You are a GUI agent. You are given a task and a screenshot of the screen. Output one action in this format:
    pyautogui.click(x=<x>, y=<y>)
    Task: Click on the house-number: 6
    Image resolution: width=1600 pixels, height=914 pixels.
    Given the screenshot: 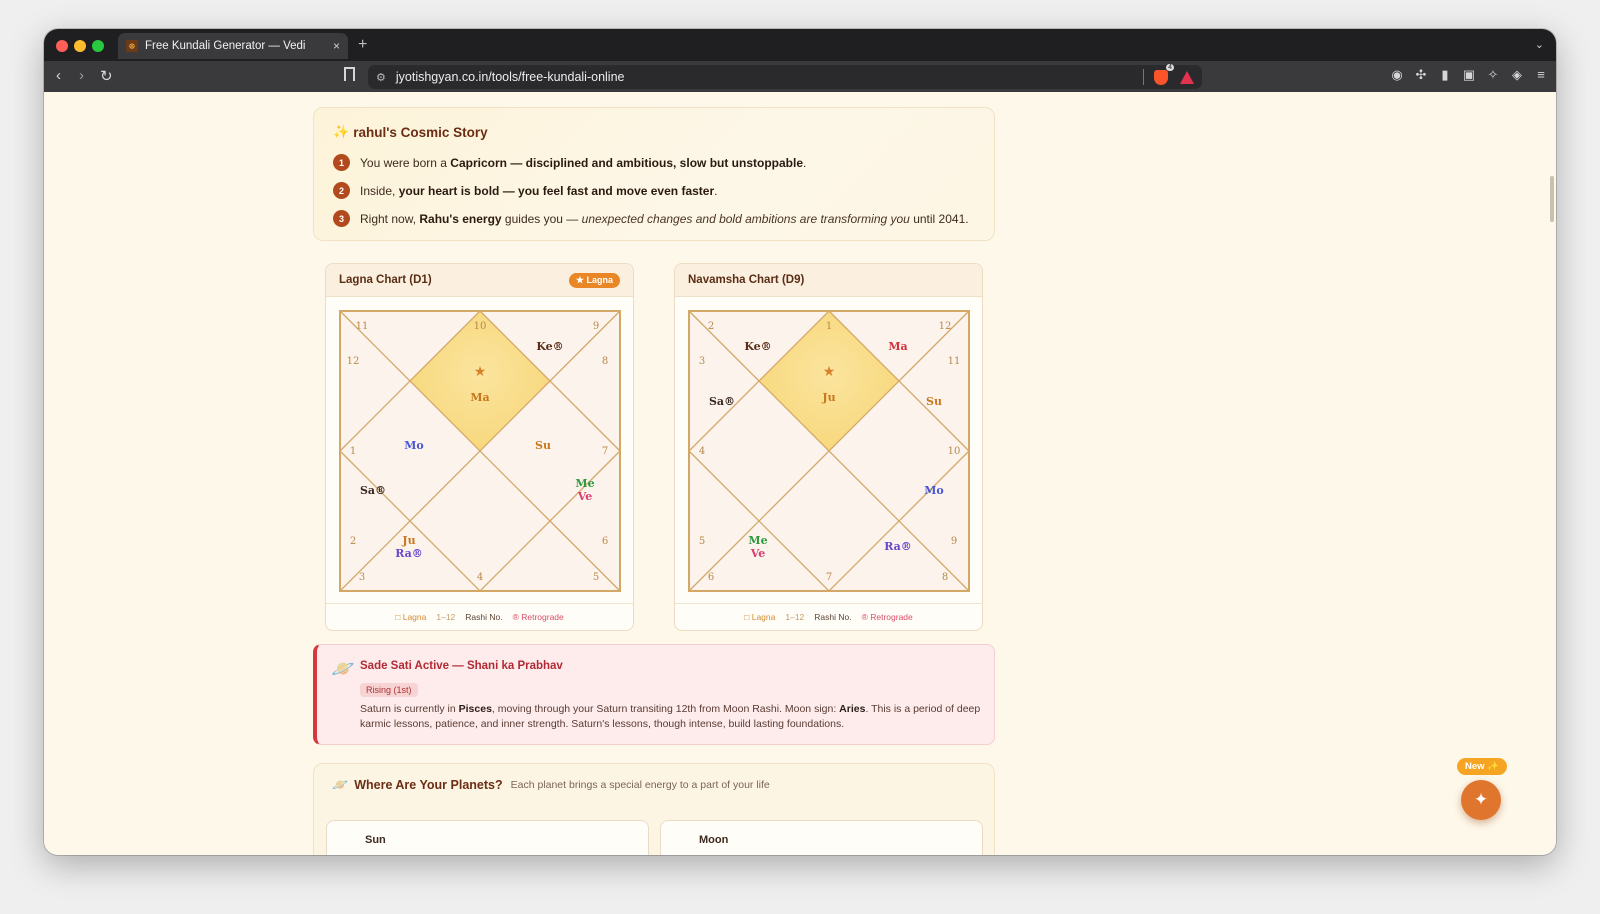 What is the action you would take?
    pyautogui.click(x=605, y=541)
    